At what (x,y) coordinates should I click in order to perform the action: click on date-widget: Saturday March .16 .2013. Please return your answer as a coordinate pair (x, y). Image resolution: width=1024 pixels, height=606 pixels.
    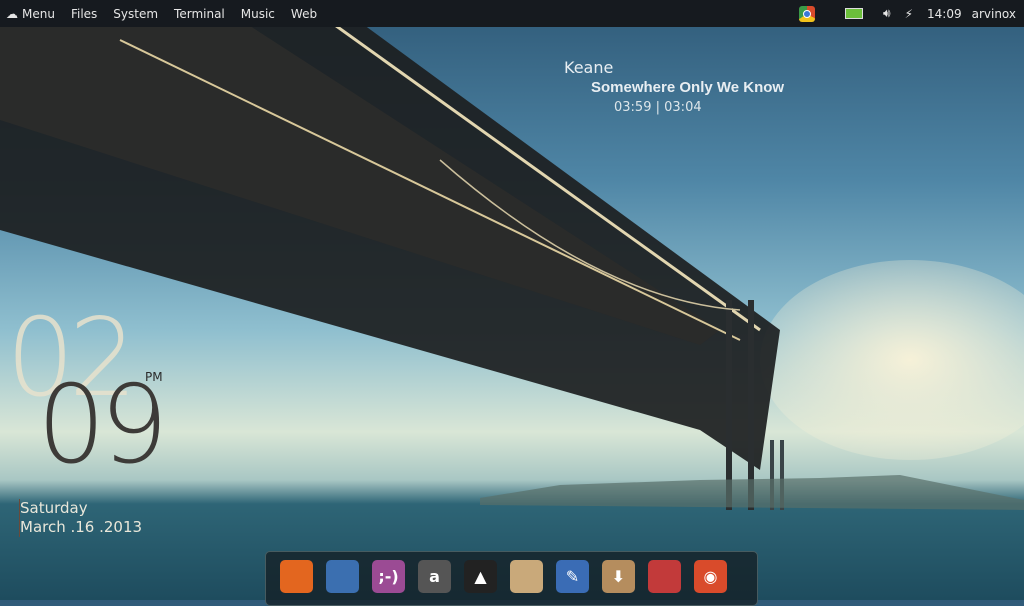
    Looking at the image, I should click on (80, 518).